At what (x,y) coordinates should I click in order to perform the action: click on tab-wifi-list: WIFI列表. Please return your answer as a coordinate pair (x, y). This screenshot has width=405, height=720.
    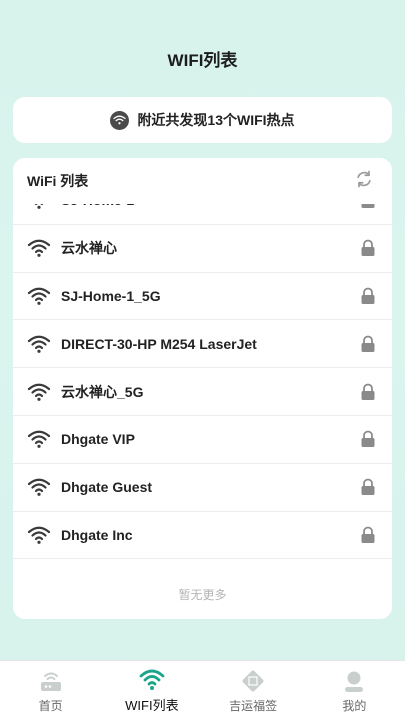
    Looking at the image, I should click on (151, 690).